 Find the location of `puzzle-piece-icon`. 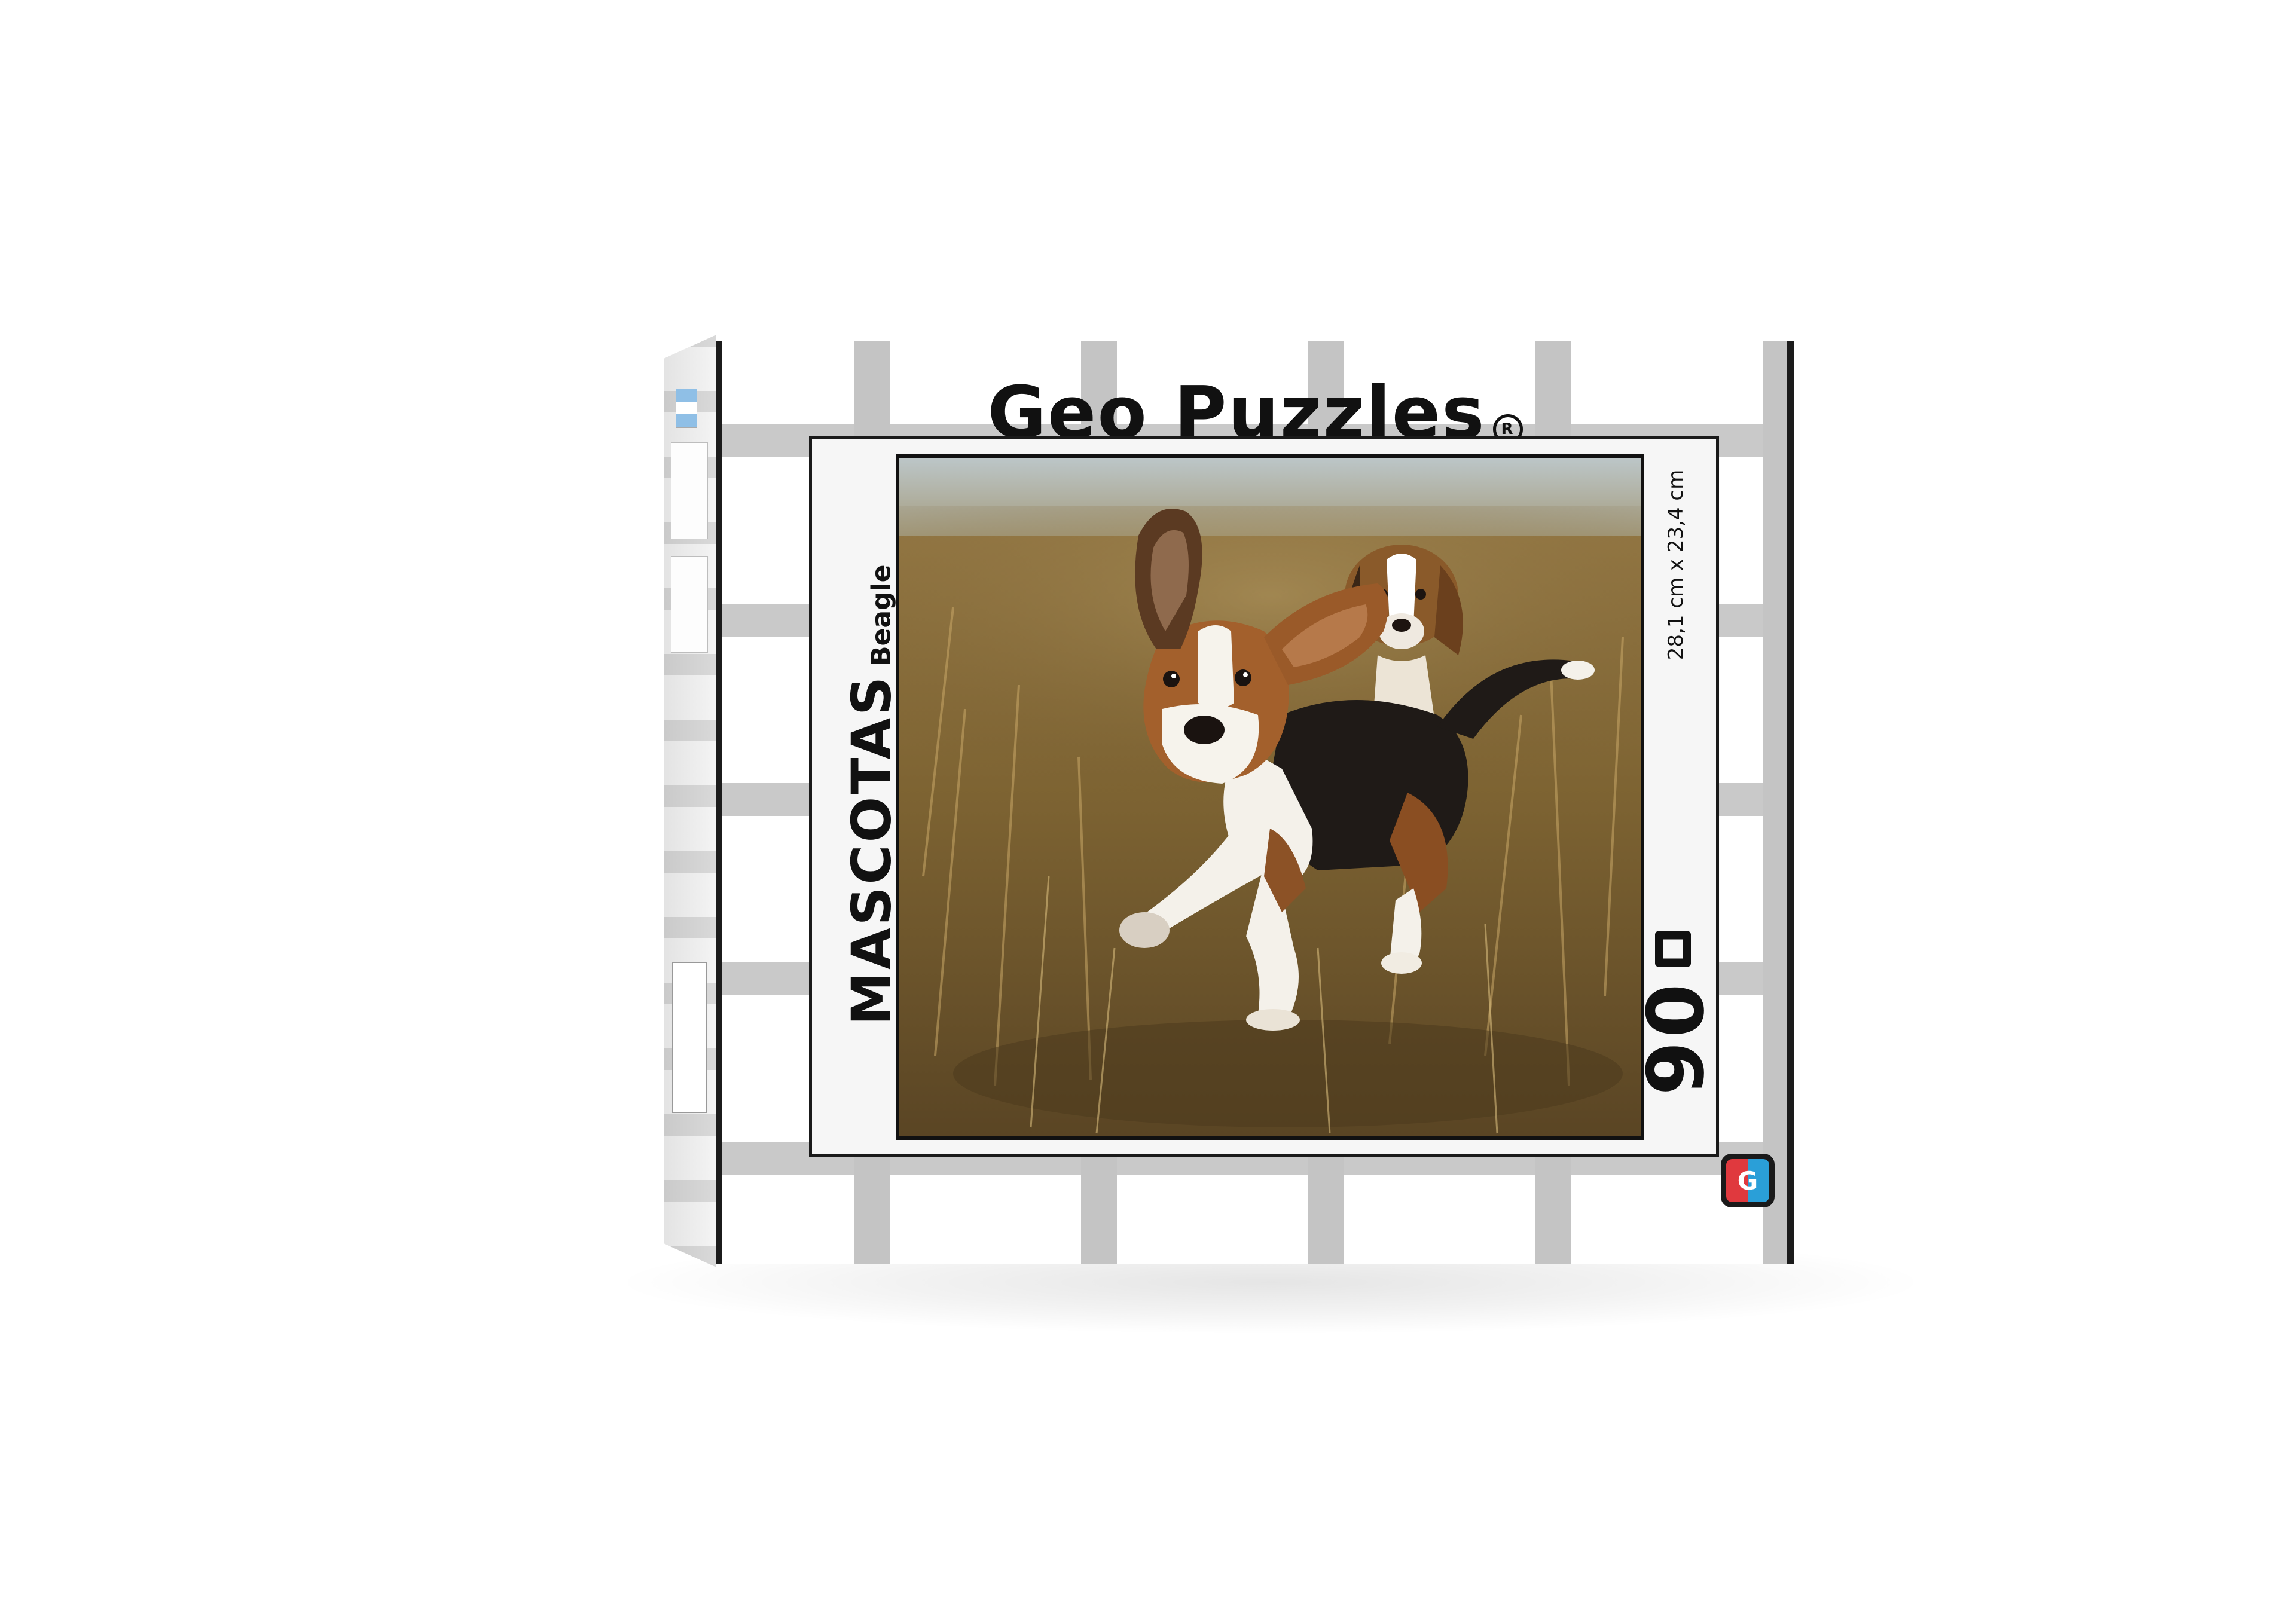

puzzle-piece-icon is located at coordinates (1673, 949).